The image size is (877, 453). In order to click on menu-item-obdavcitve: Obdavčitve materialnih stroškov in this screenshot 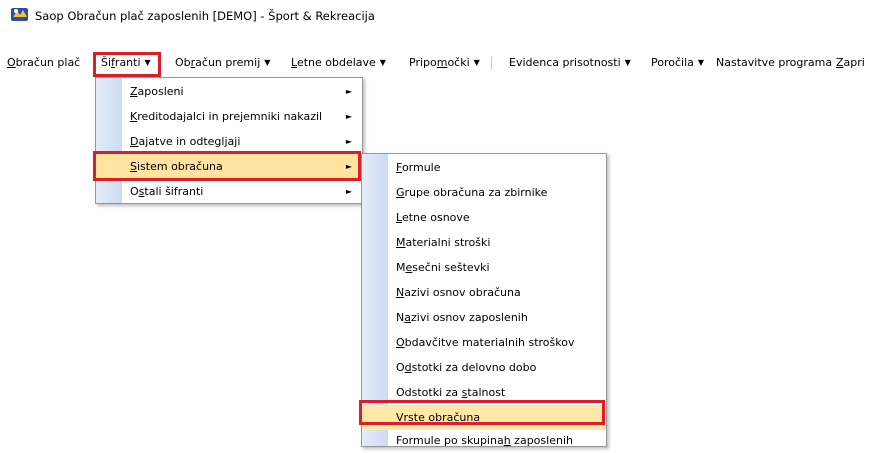, I will do `click(484, 342)`.